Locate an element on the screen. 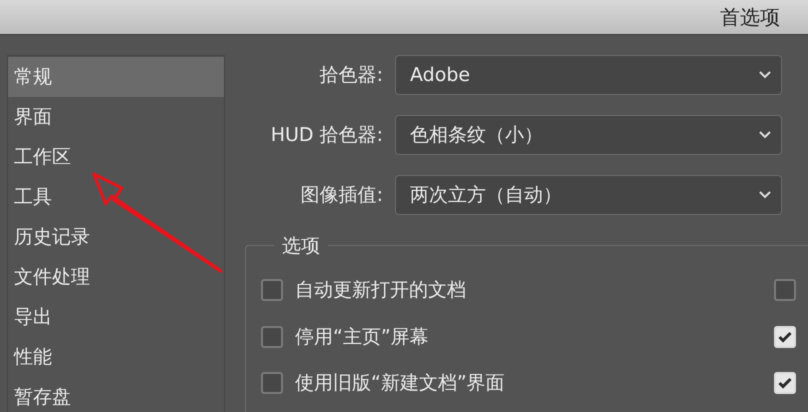  field-label: 拾色器: is located at coordinates (350, 75).